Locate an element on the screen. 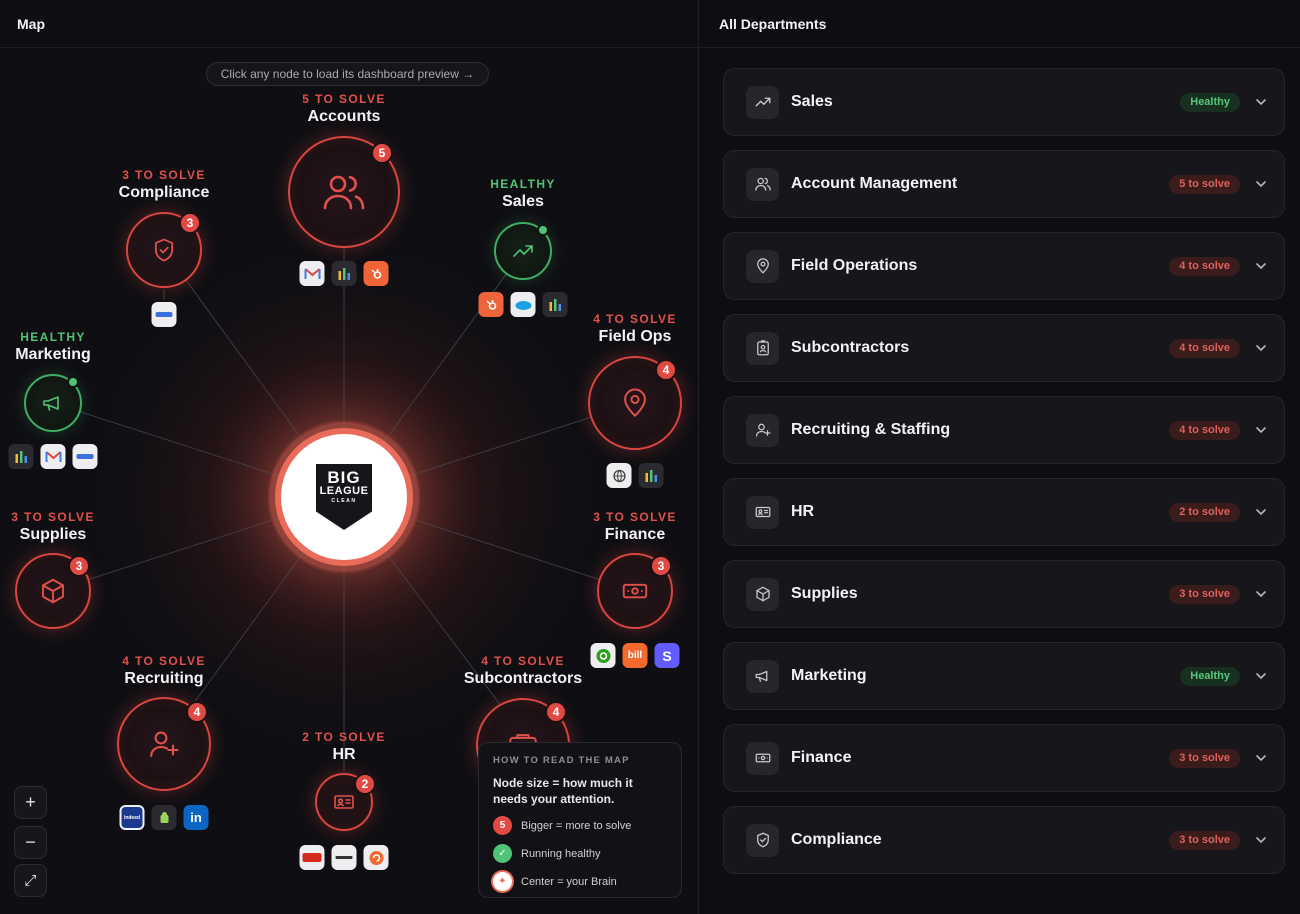 Image resolution: width=1300 pixels, height=914 pixels. refresh-app-icon is located at coordinates (376, 857).